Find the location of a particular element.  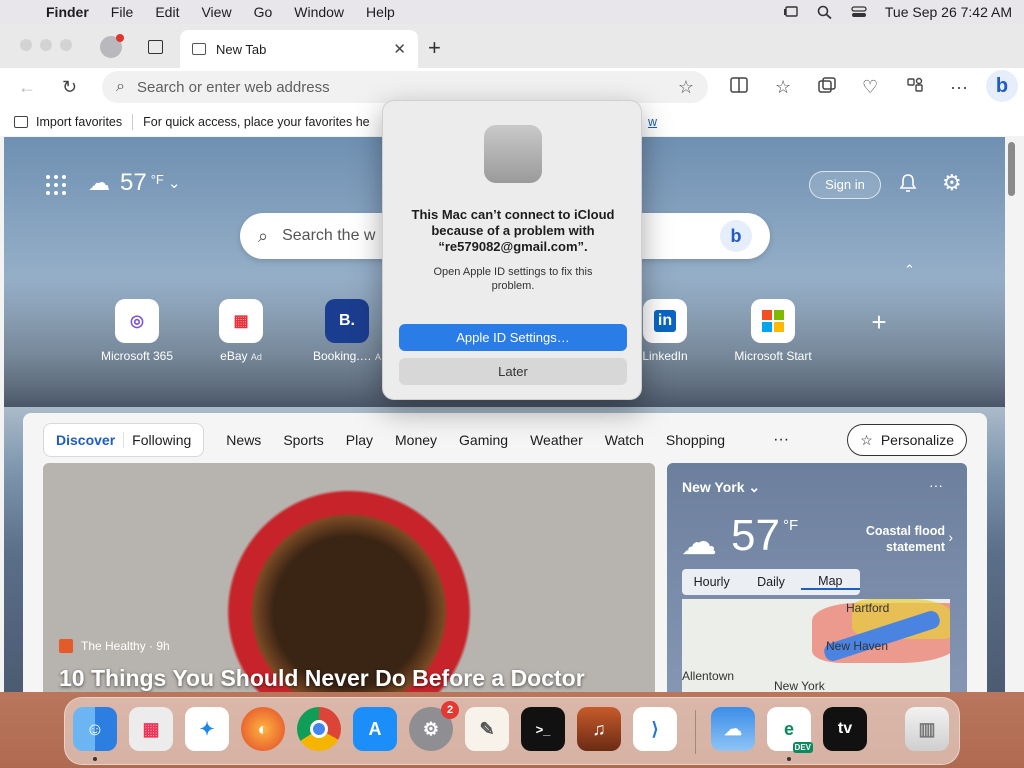

page-scrollbar is located at coordinates (1011, 169).